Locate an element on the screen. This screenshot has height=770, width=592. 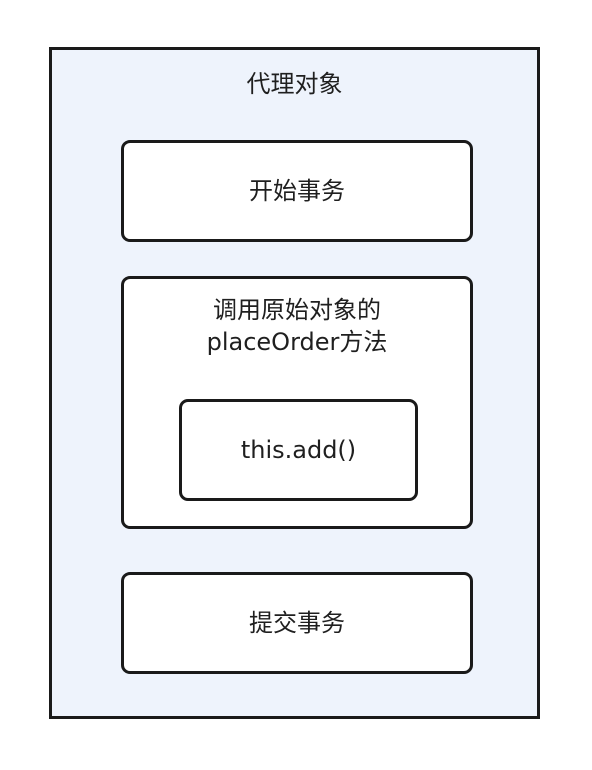
commit-transaction-box: 提交事务 is located at coordinates (297, 623).